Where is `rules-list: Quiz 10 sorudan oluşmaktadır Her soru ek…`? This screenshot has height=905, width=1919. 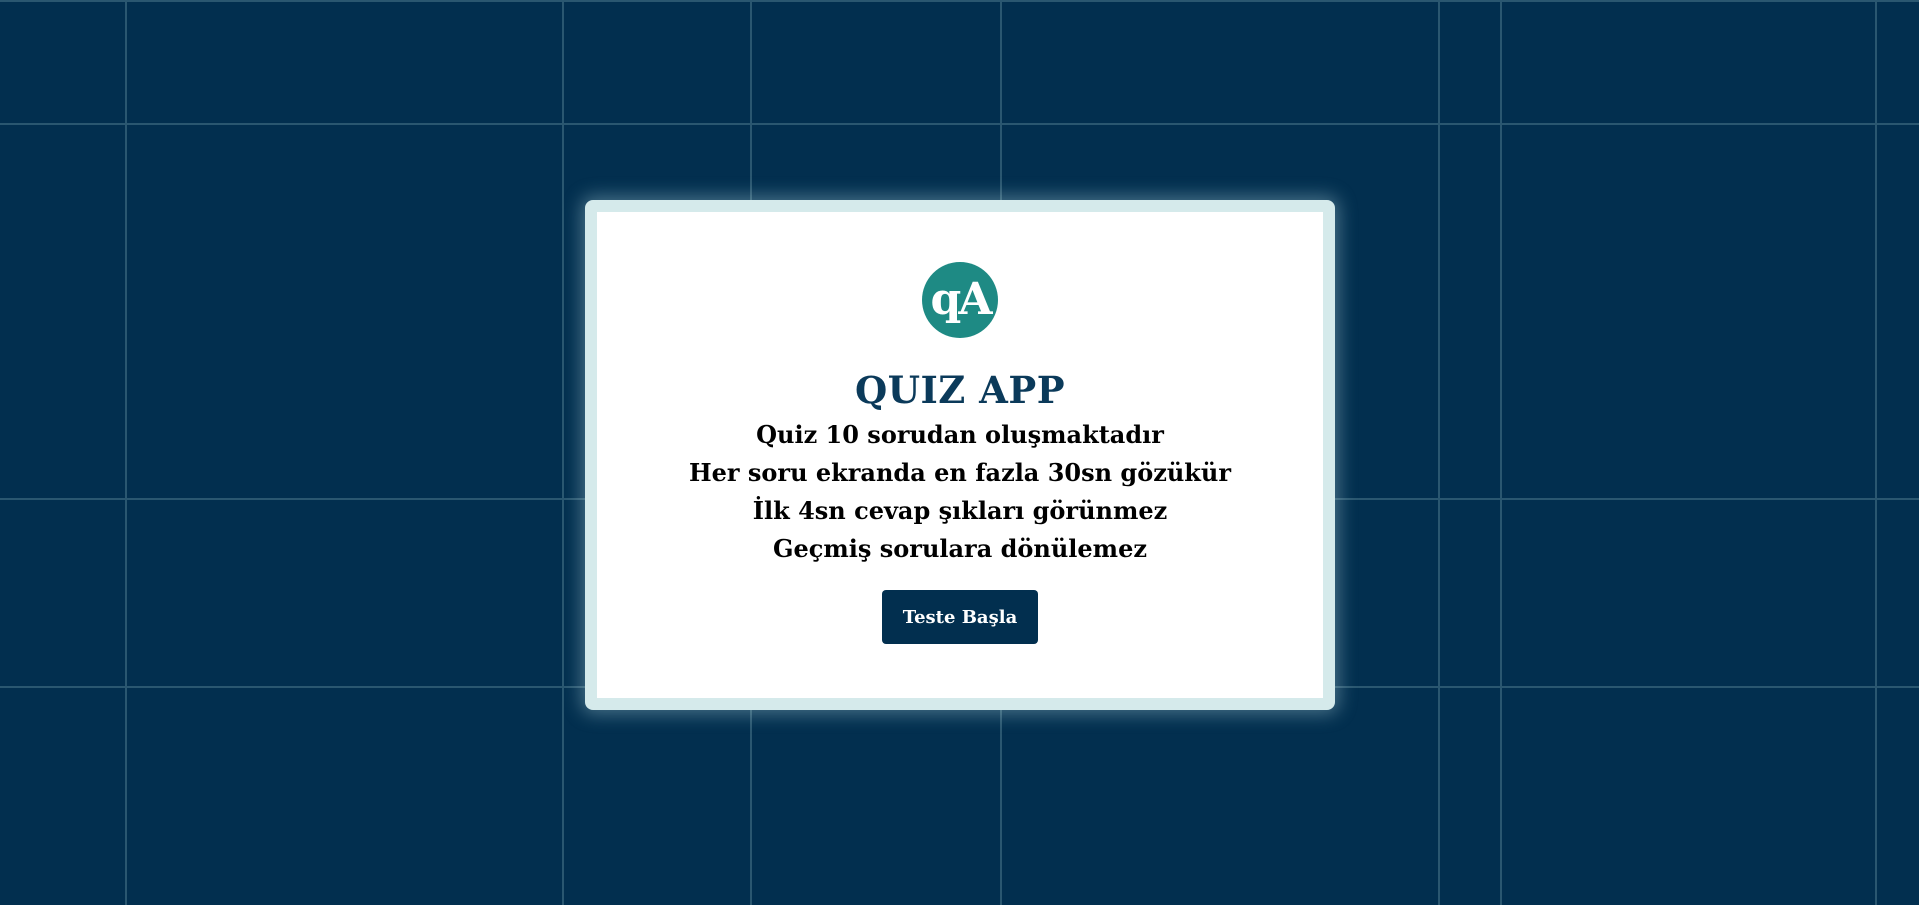 rules-list: Quiz 10 sorudan oluşmaktadır Her soru ek… is located at coordinates (960, 492).